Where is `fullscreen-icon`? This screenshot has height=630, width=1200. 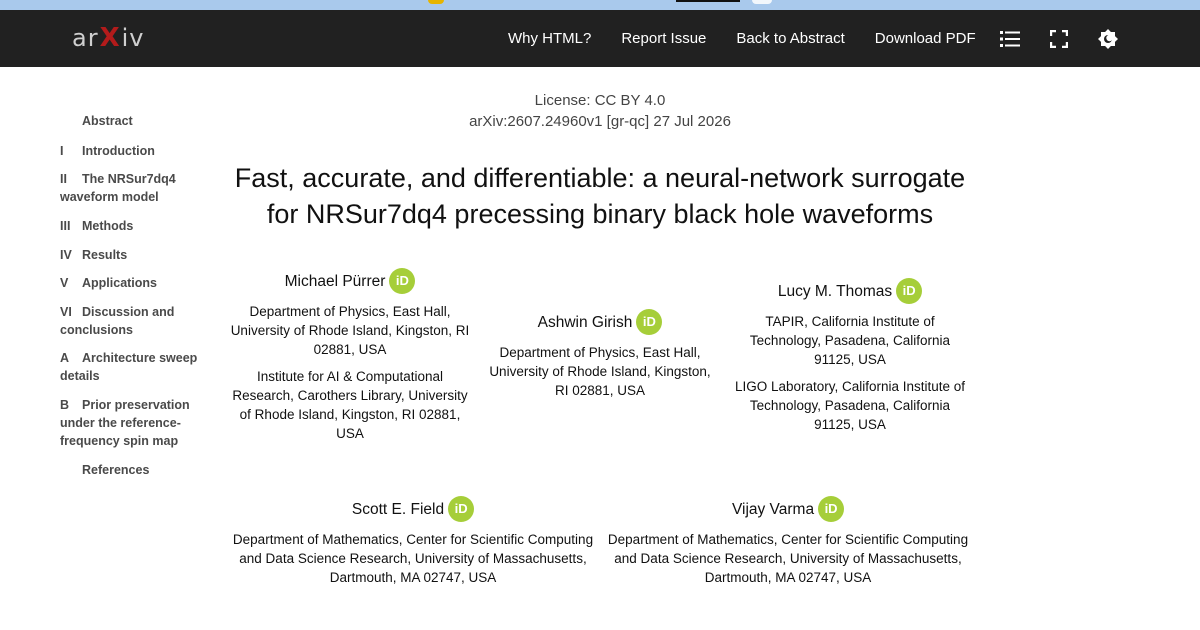
fullscreen-icon is located at coordinates (1059, 39).